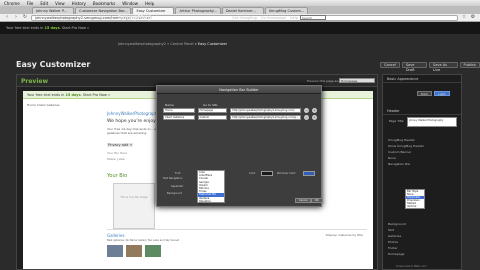  What do you see at coordinates (117, 176) in the screenshot?
I see `preview-bio-title: Your Bio` at bounding box center [117, 176].